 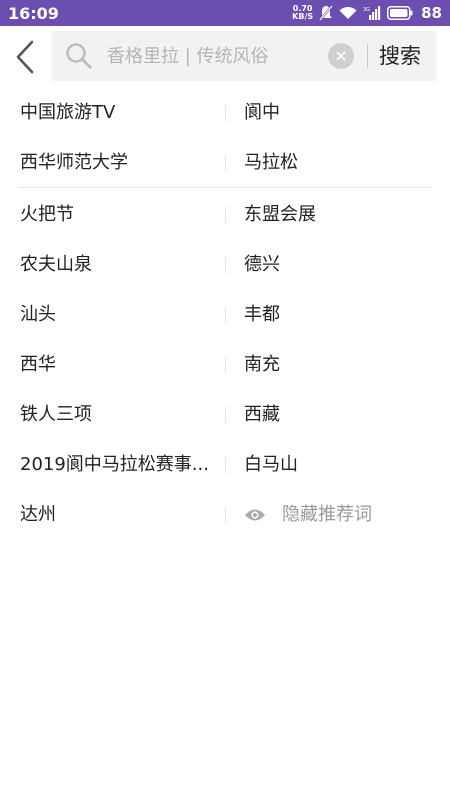 What do you see at coordinates (303, 16) in the screenshot?
I see `net-speed-unit: KB/S` at bounding box center [303, 16].